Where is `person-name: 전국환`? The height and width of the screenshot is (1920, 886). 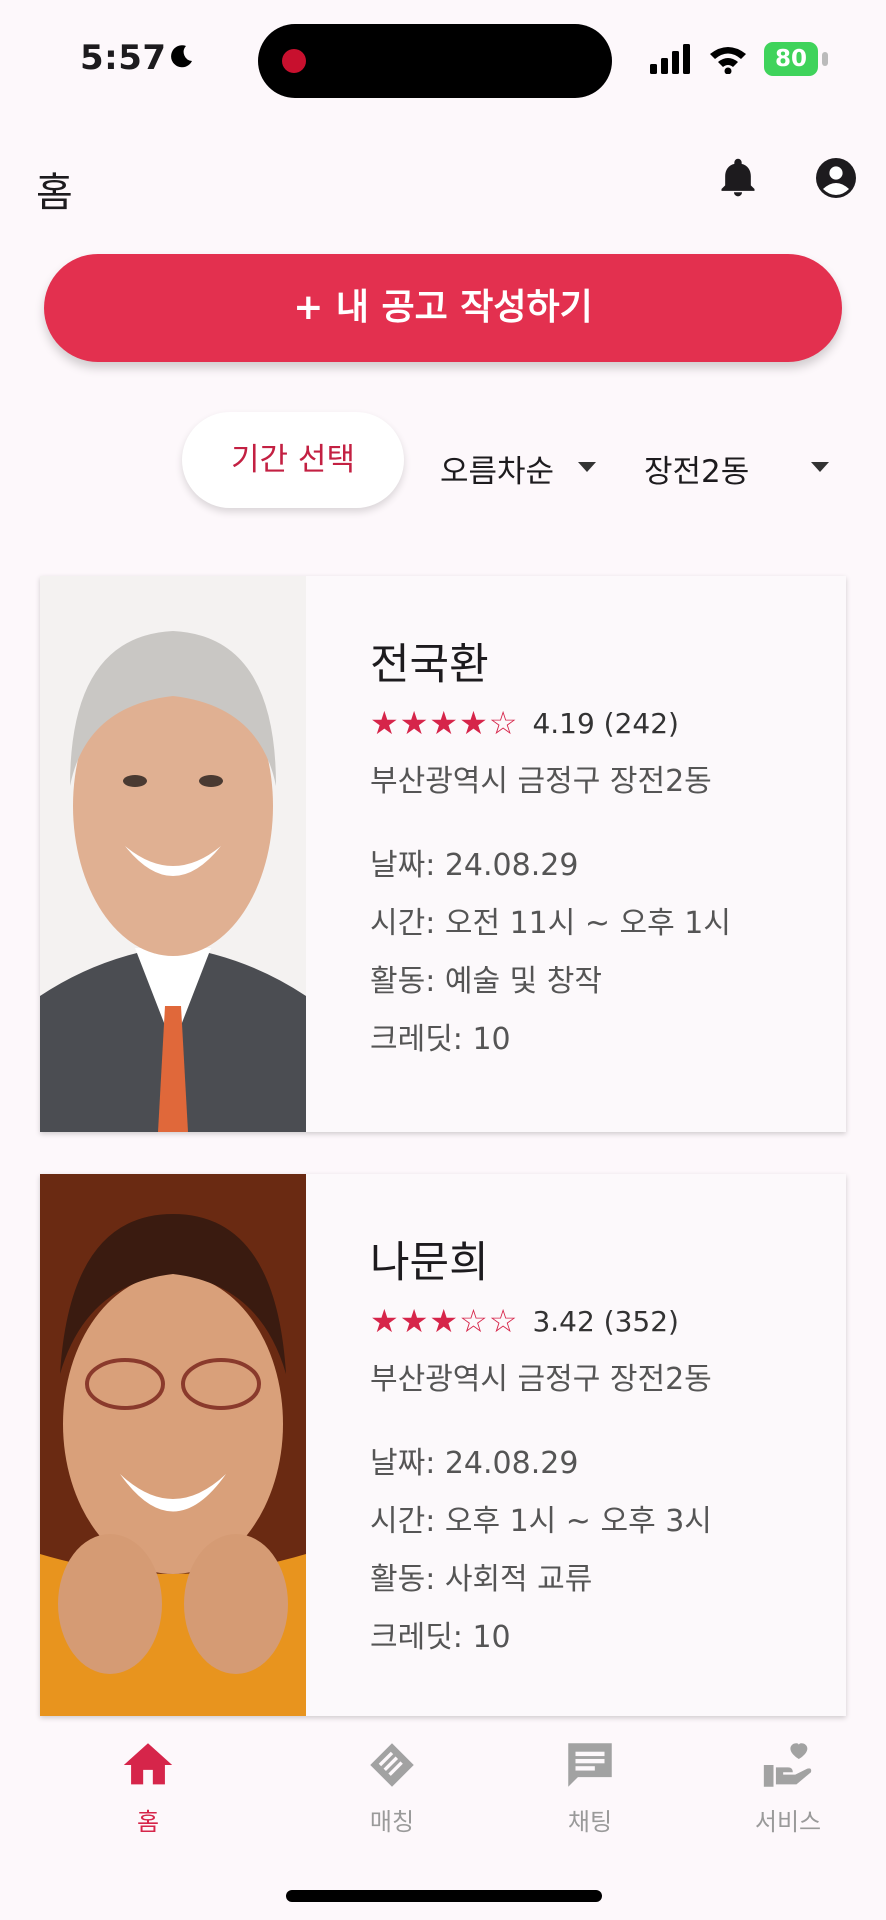
person-name: 전국환 is located at coordinates (429, 665).